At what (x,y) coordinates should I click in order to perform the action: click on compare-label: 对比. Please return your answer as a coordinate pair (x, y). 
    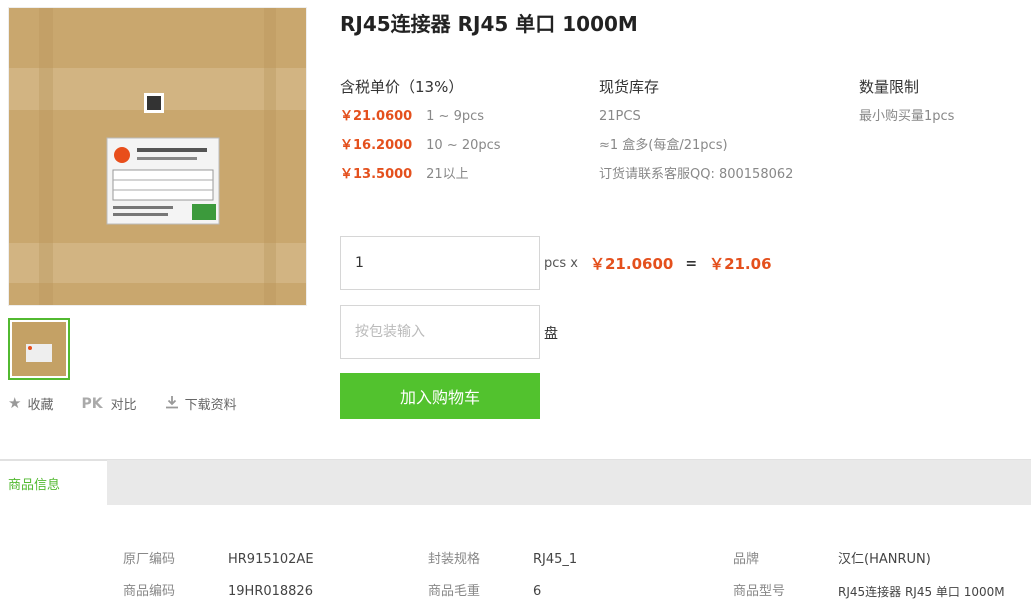
    Looking at the image, I should click on (123, 405).